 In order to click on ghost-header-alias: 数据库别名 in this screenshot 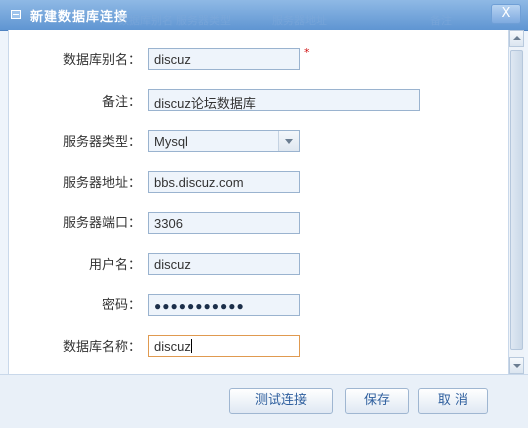, I will do `click(145, 20)`.